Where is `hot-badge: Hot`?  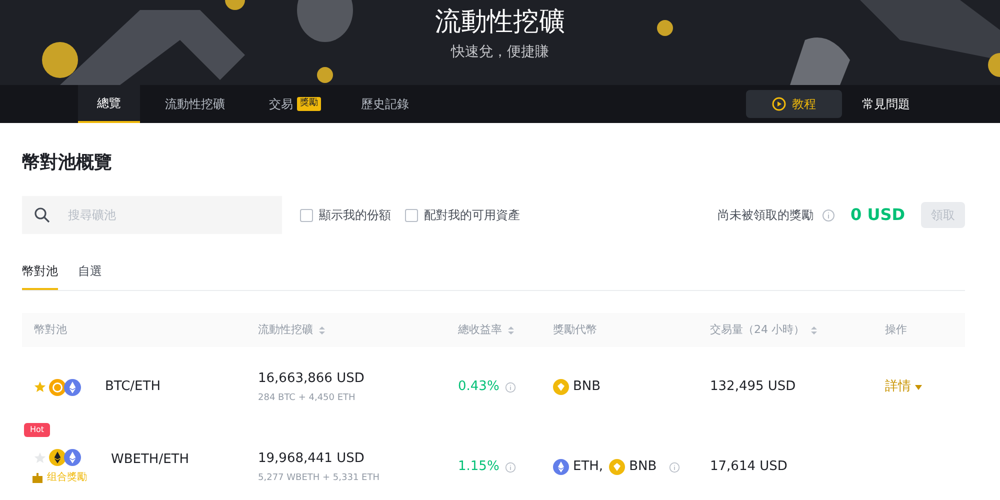 hot-badge: Hot is located at coordinates (37, 430).